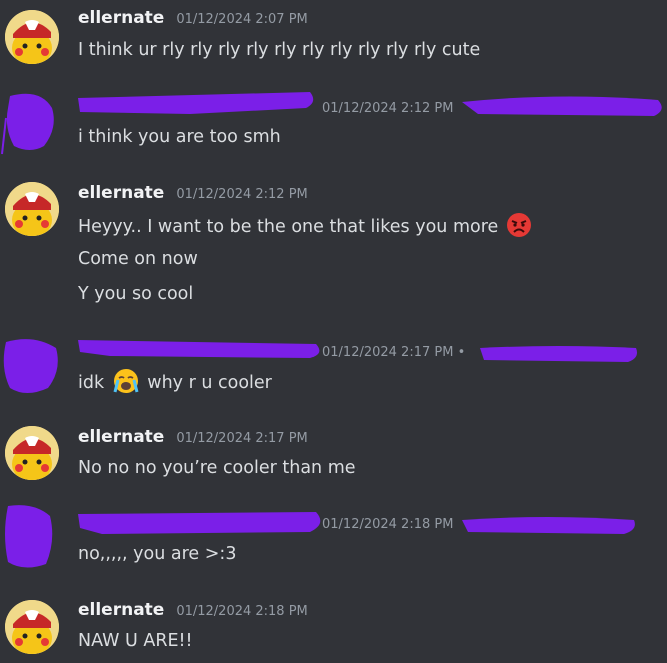  I want to click on message-text: No no no you’re cooler than me, so click(217, 468).